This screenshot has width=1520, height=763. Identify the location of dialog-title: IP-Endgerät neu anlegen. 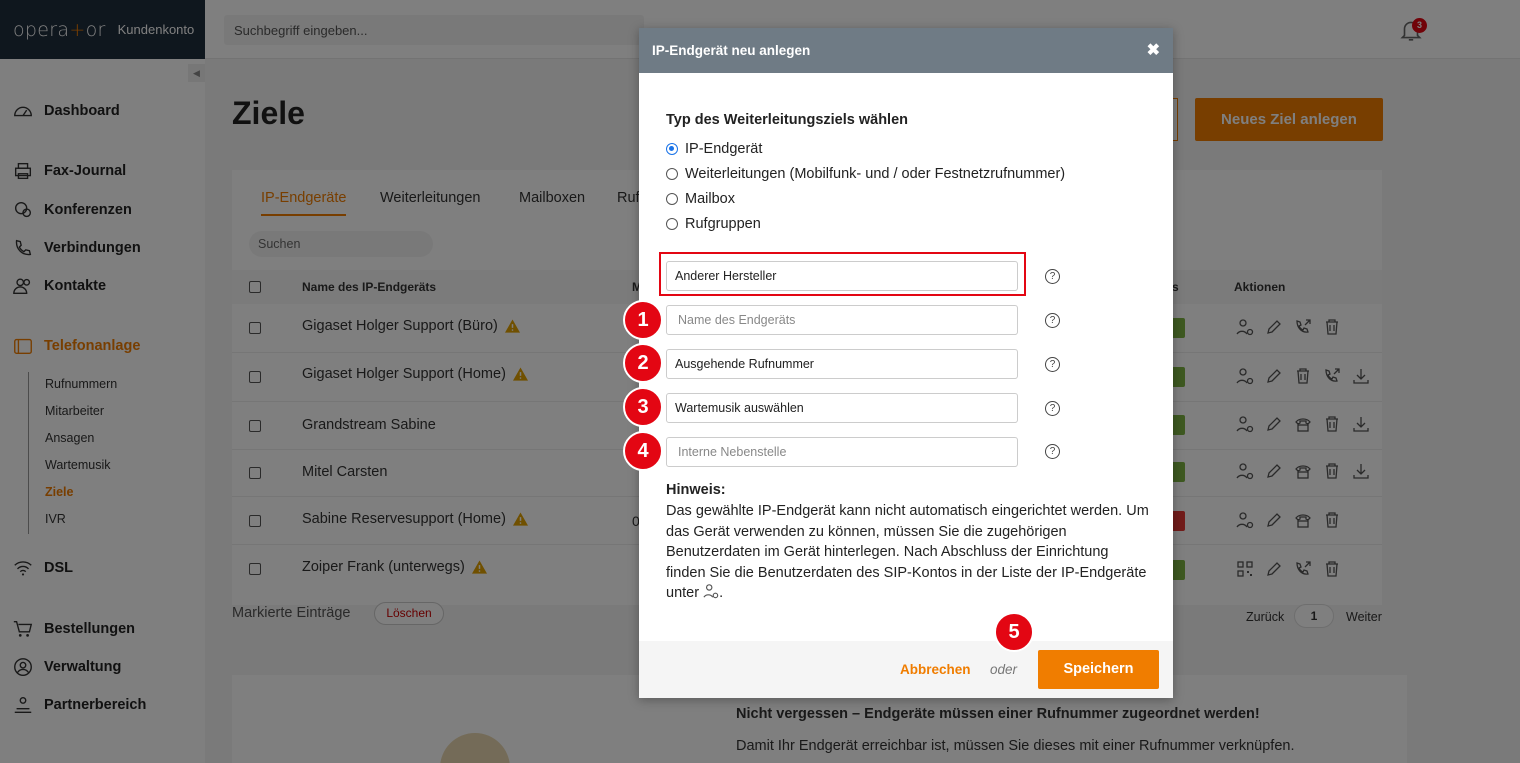
(731, 50).